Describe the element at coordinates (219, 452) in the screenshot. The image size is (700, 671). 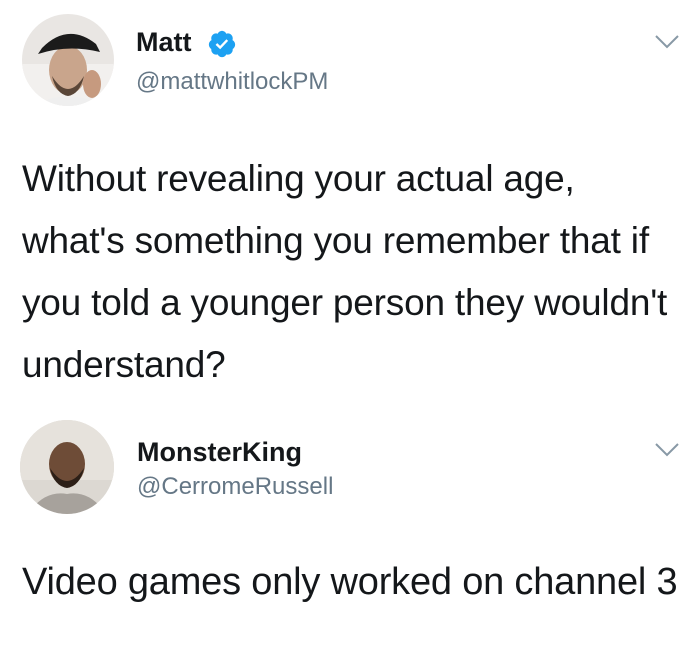
I see `author-name: MonsterKing` at that location.